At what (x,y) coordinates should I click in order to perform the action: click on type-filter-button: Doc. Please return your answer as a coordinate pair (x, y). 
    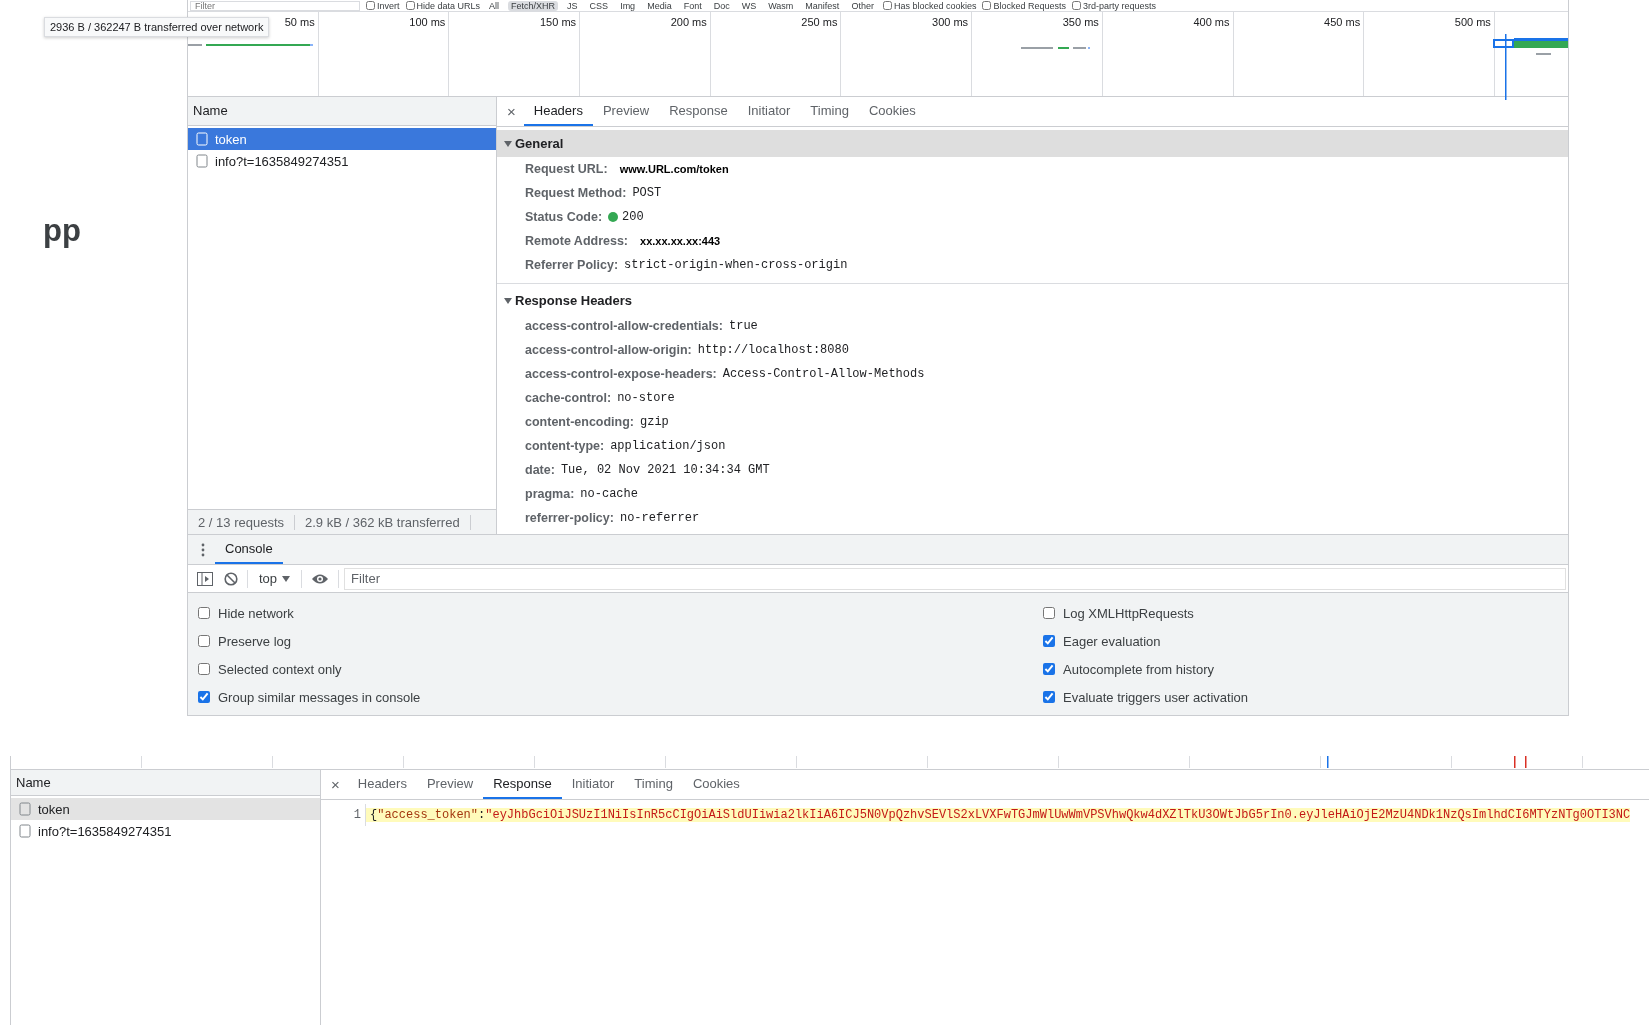
    Looking at the image, I should click on (721, 5).